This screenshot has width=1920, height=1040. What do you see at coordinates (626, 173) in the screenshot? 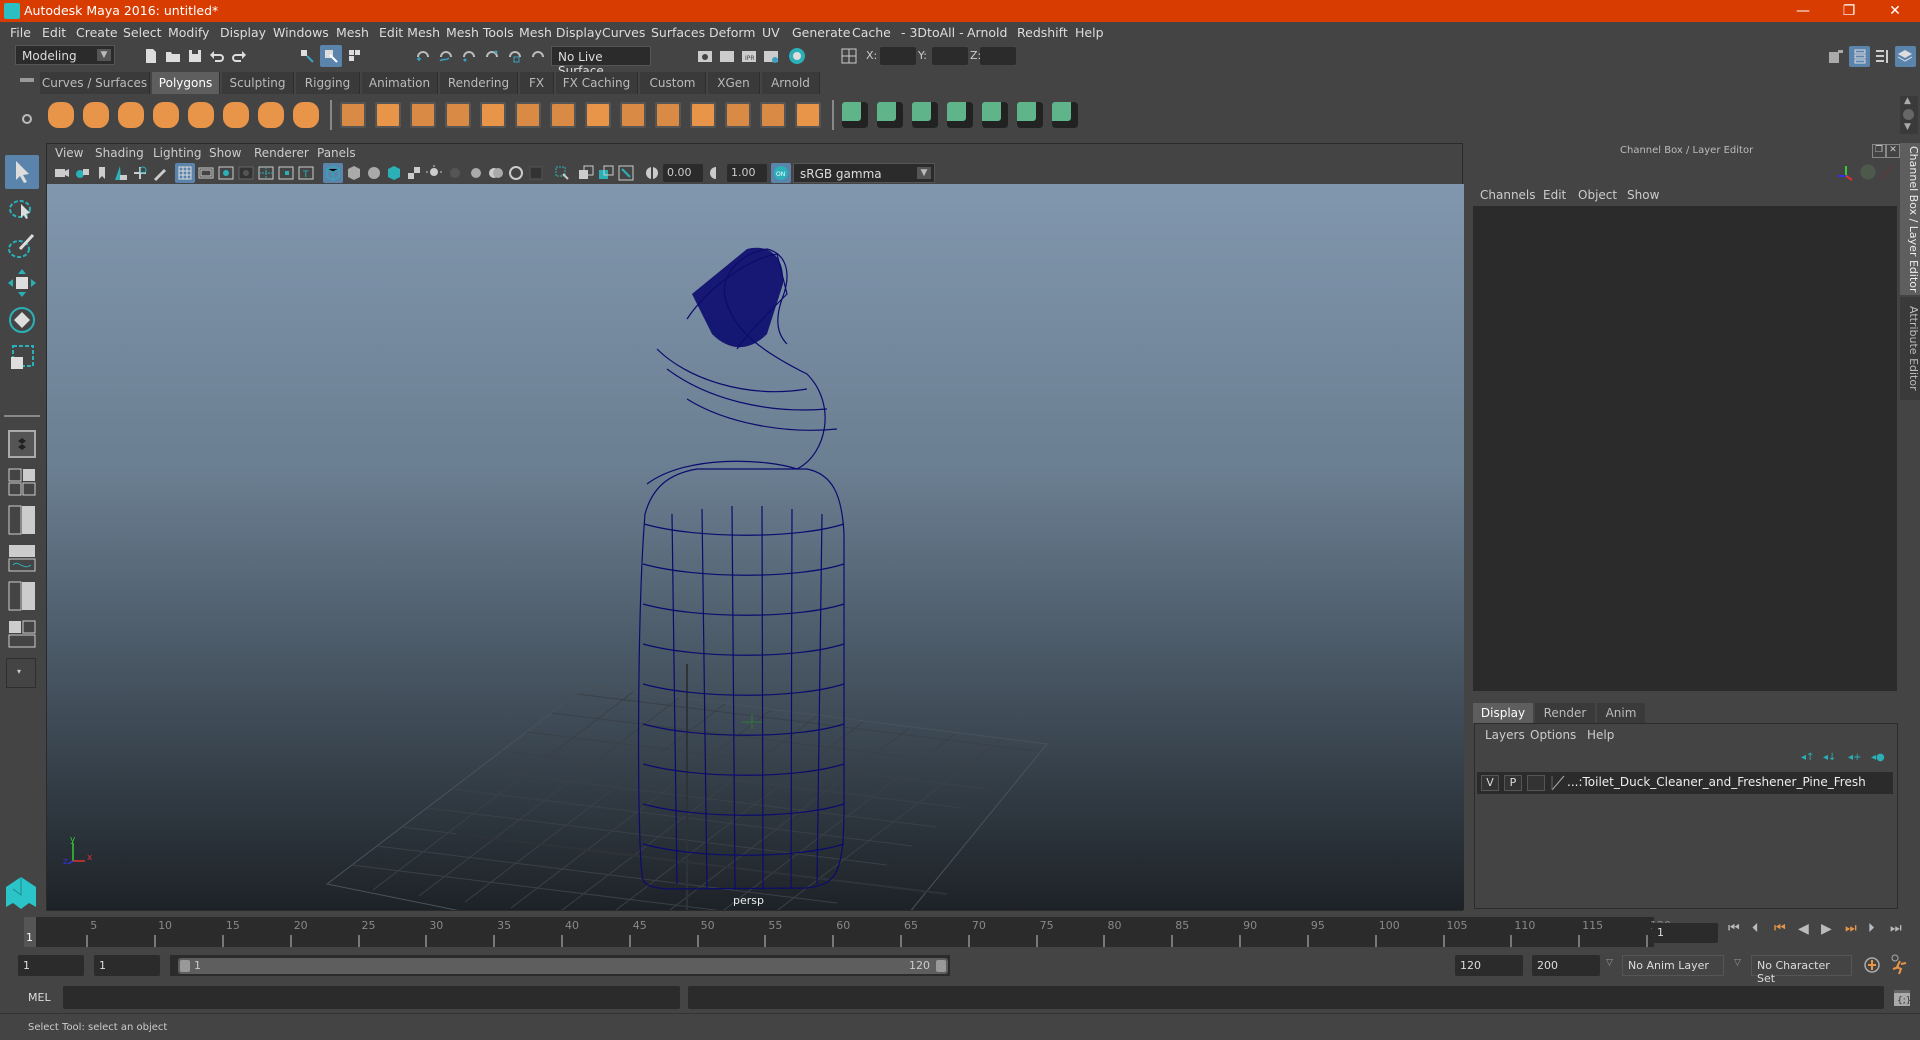
I see `xray-joints-icon` at bounding box center [626, 173].